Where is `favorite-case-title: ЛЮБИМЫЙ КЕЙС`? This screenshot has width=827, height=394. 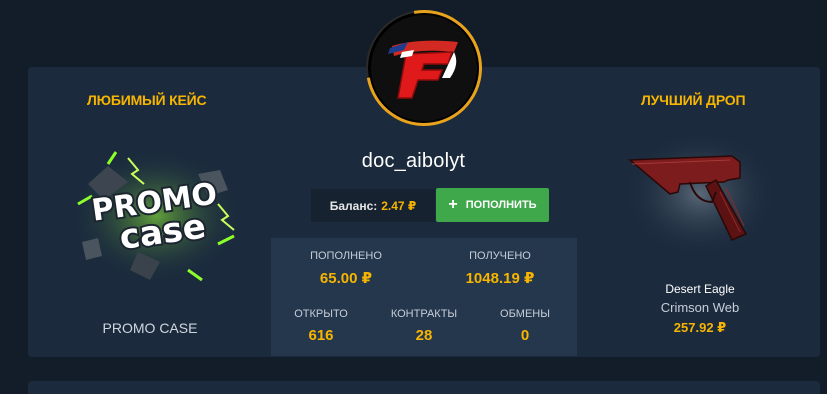
favorite-case-title: ЛЮБИМЫЙ КЕЙС is located at coordinates (147, 100).